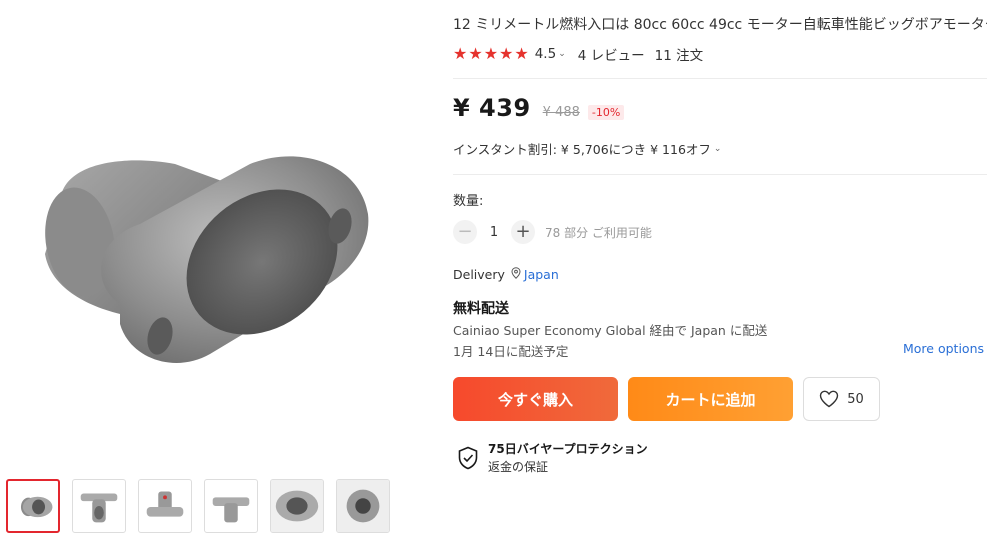 The width and height of the screenshot is (987, 559). Describe the element at coordinates (611, 54) in the screenshot. I see `review-count: 4 レビュー` at that location.